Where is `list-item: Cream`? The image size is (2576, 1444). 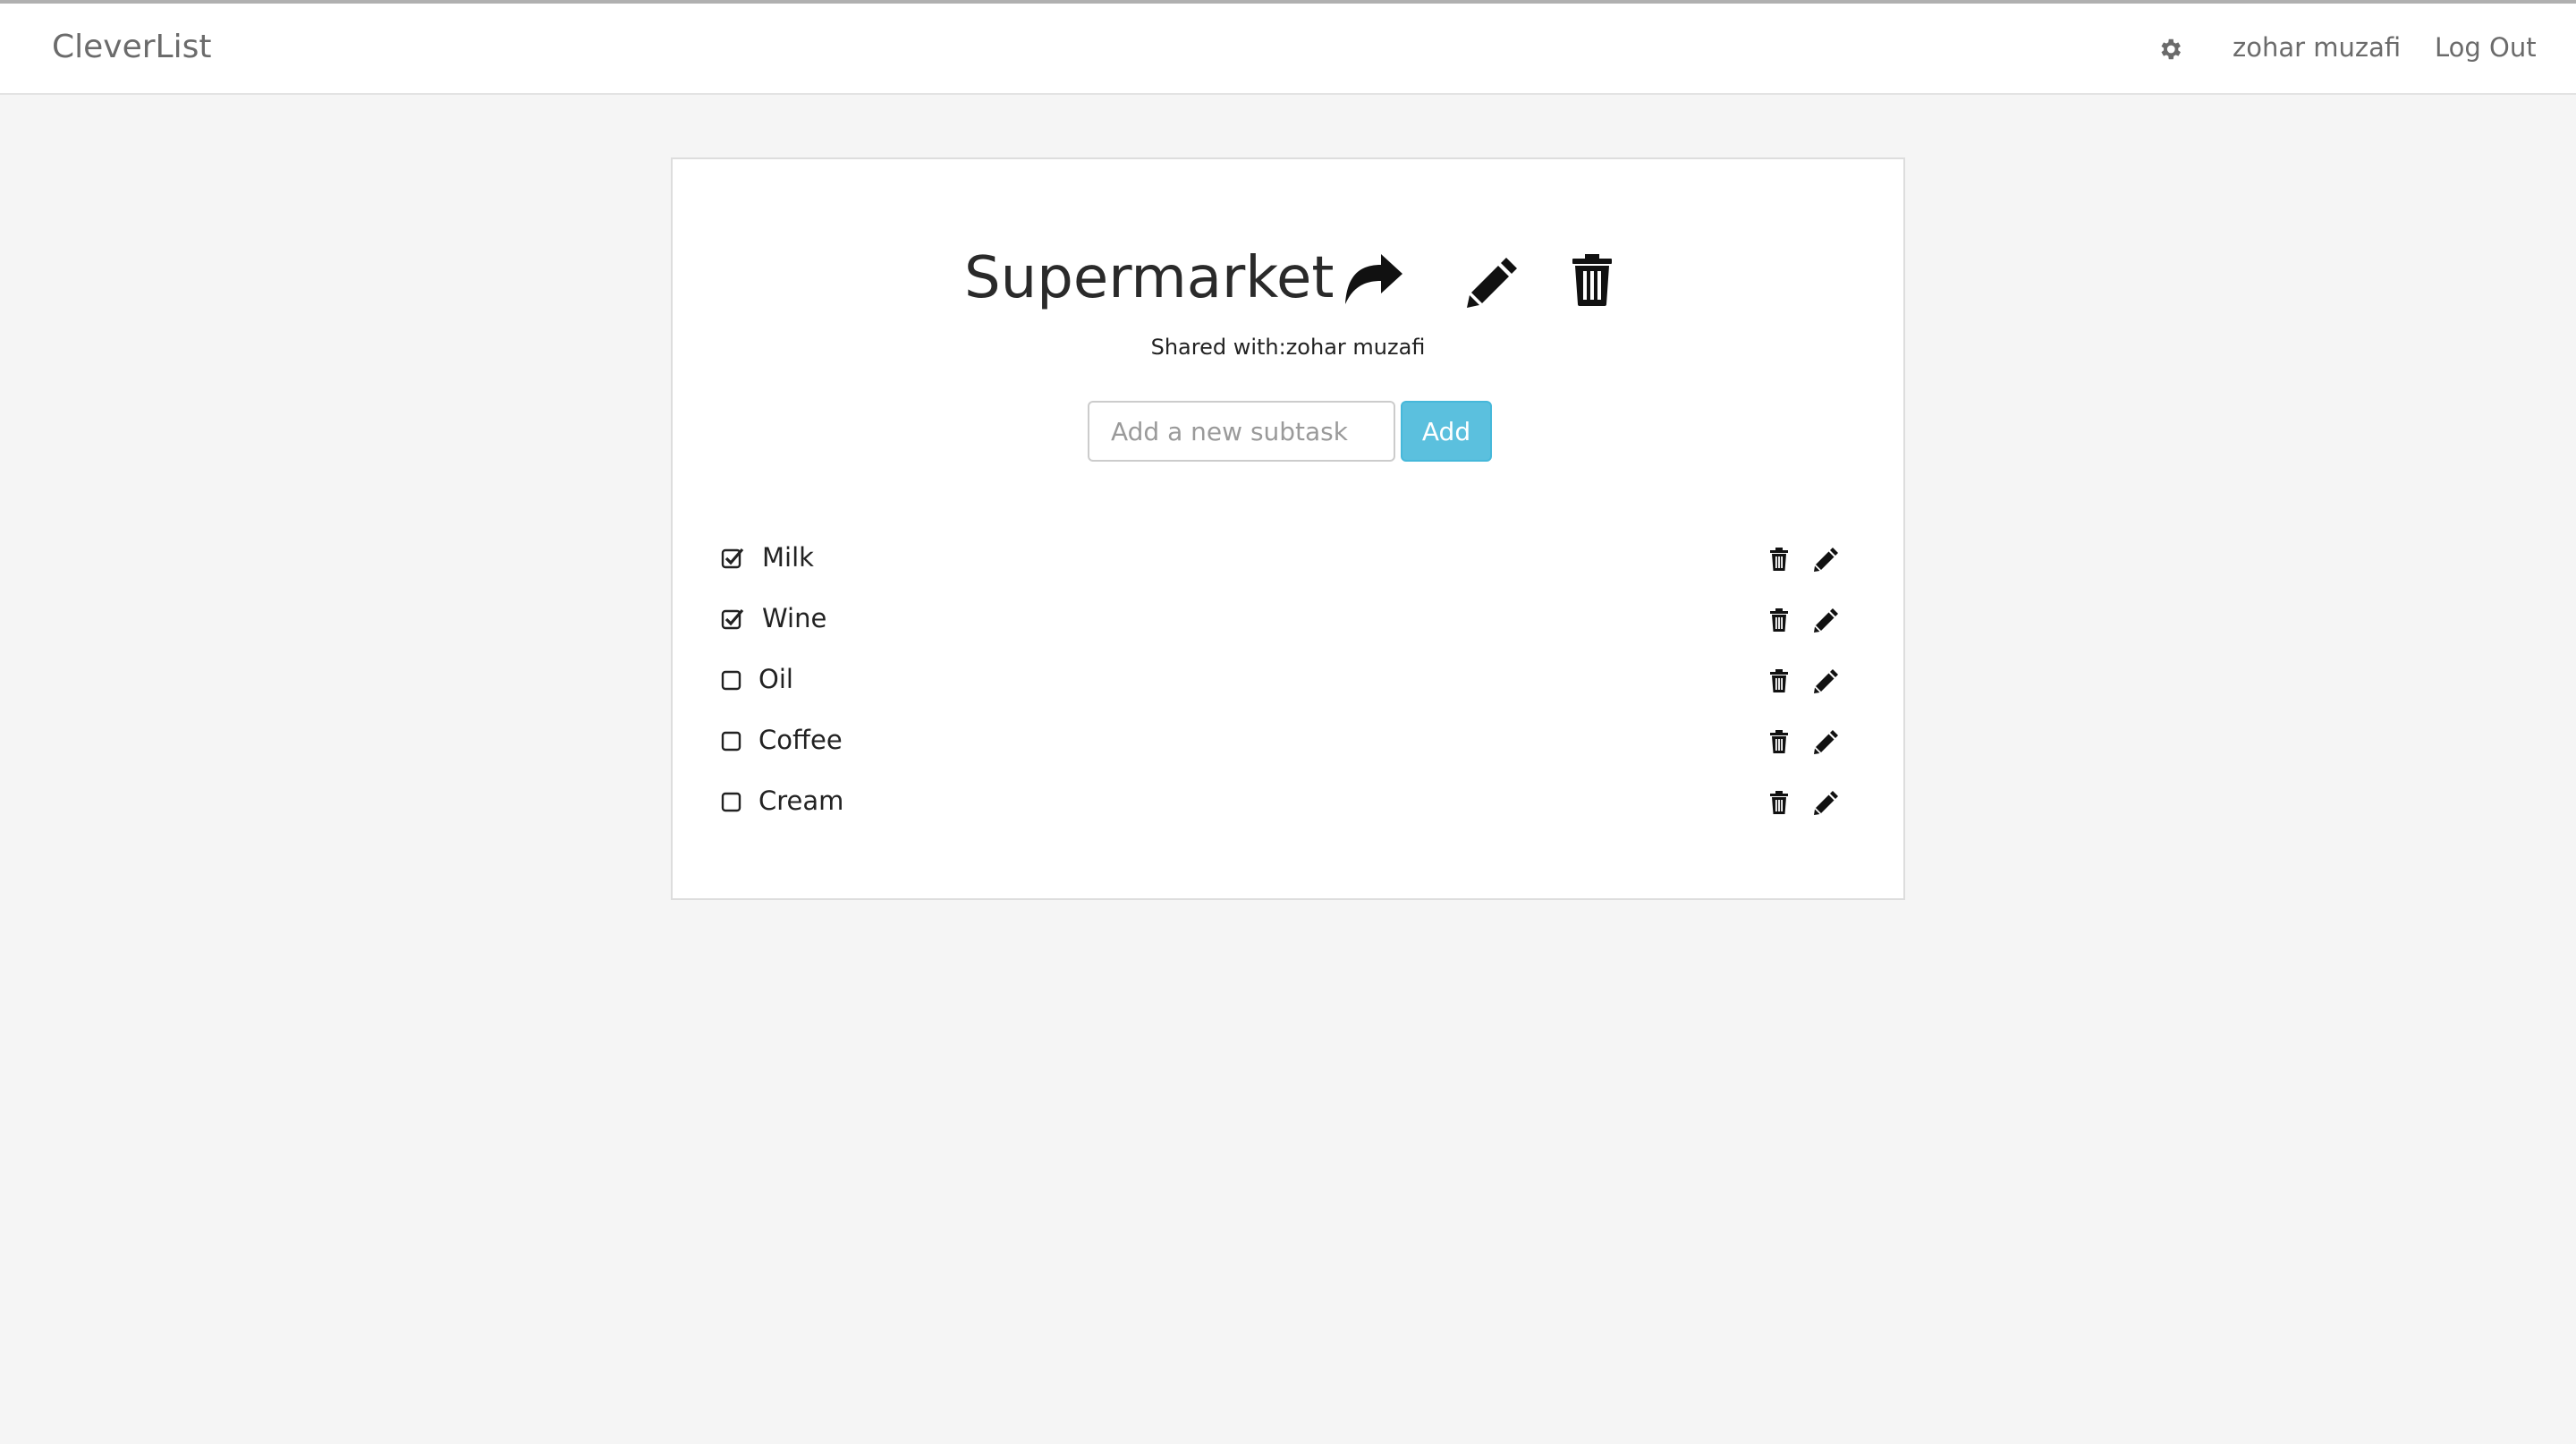
list-item: Cream is located at coordinates (1290, 808).